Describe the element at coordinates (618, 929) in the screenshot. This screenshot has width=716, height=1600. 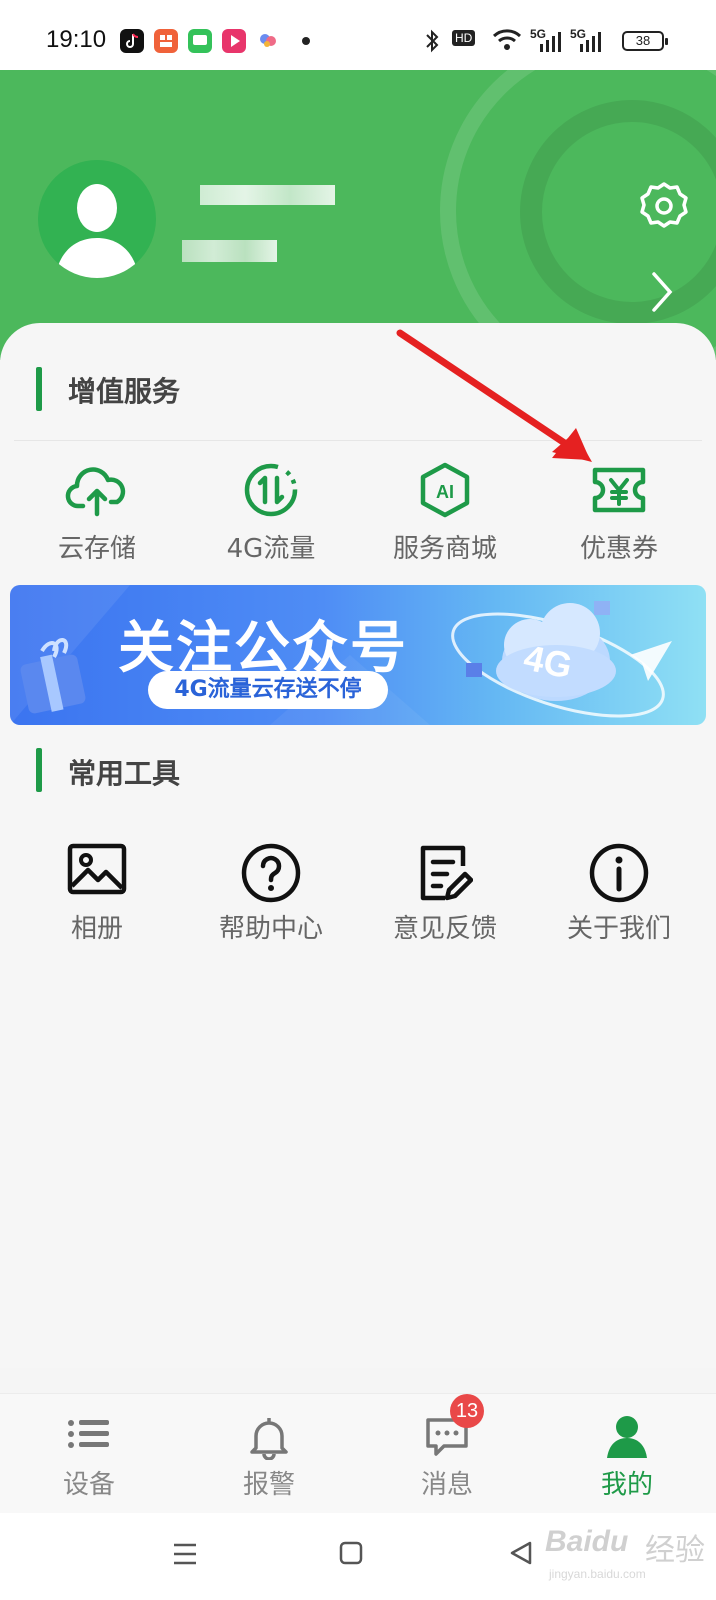
I see `tool-label: 关于我们` at that location.